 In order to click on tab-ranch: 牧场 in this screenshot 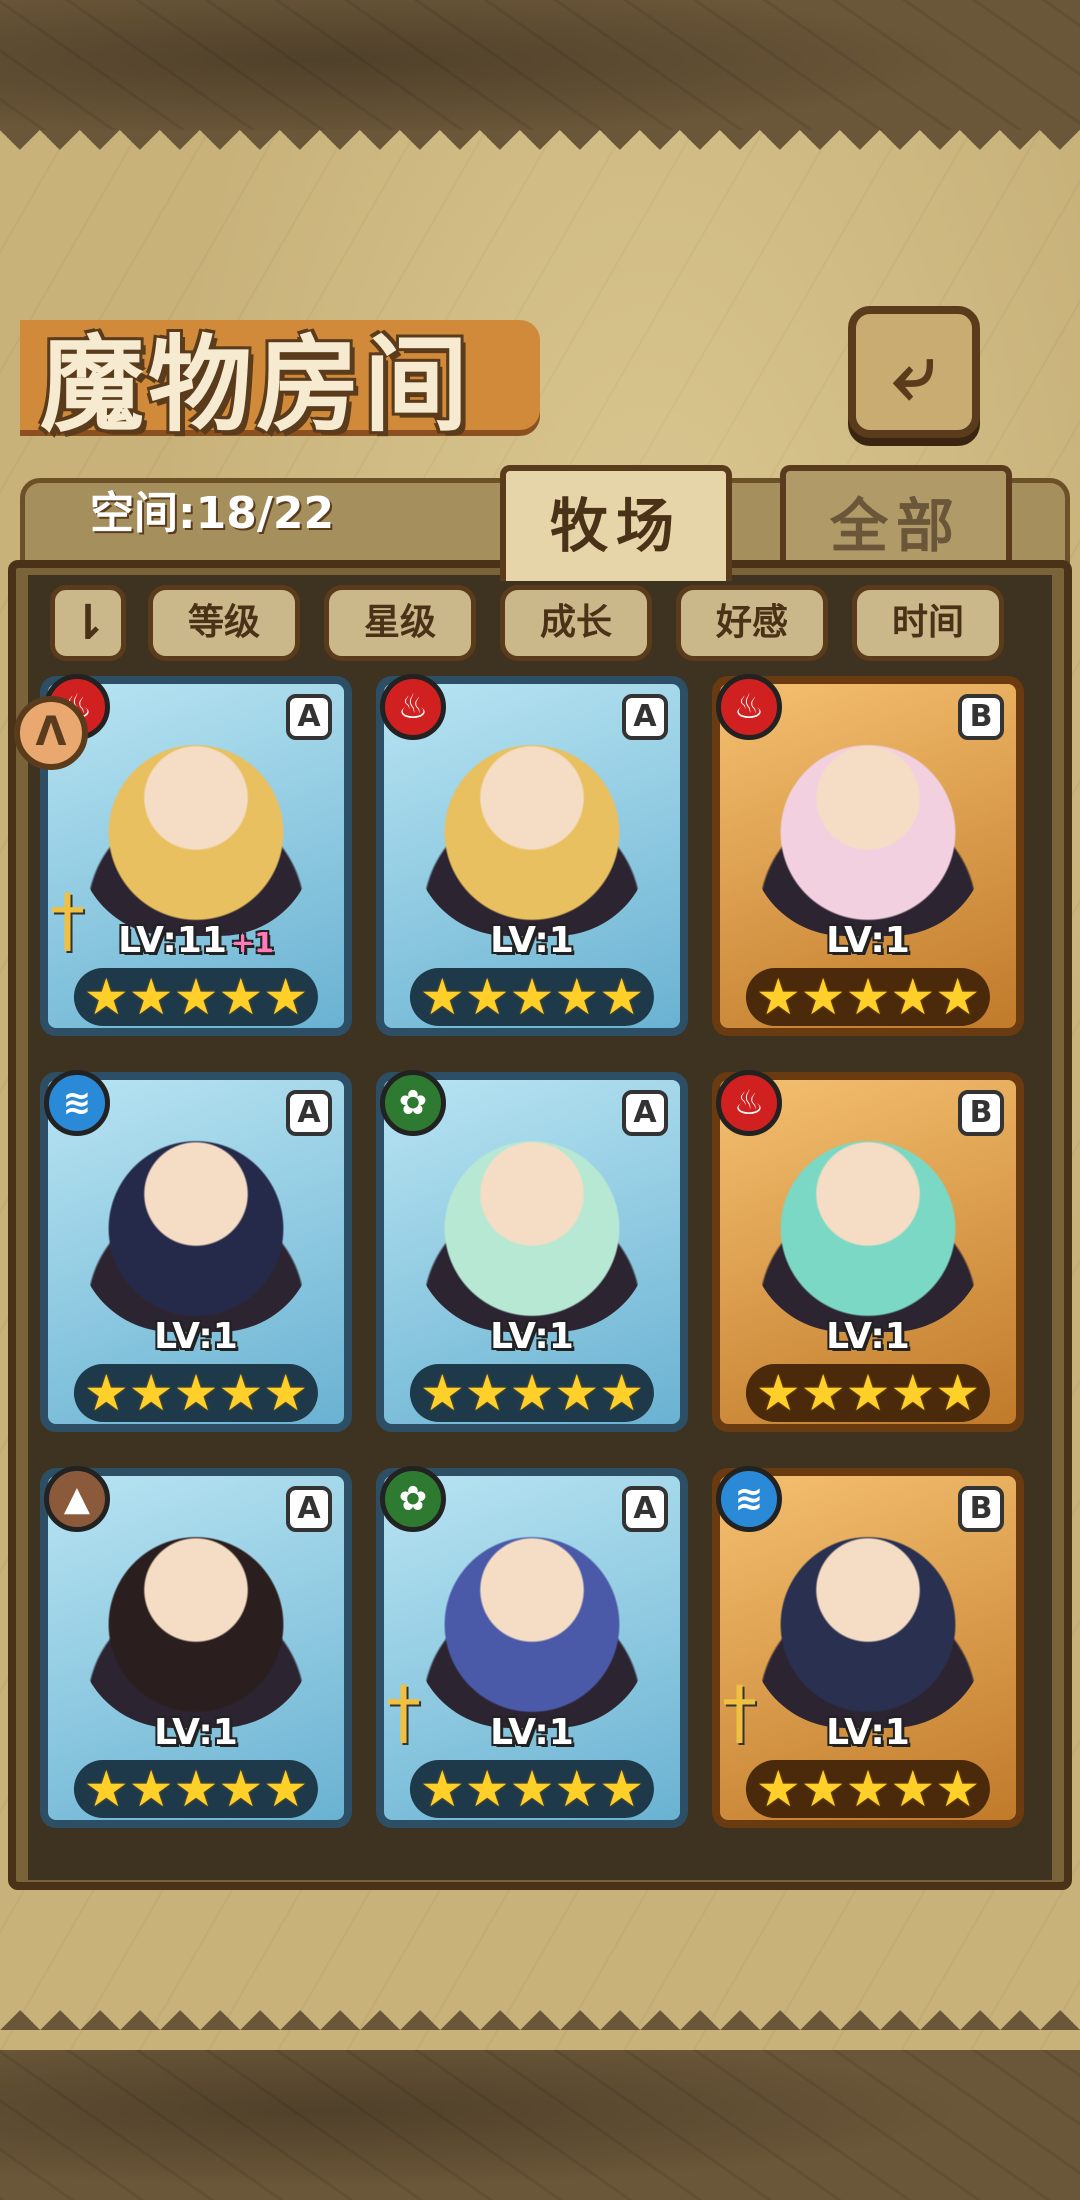, I will do `click(616, 523)`.